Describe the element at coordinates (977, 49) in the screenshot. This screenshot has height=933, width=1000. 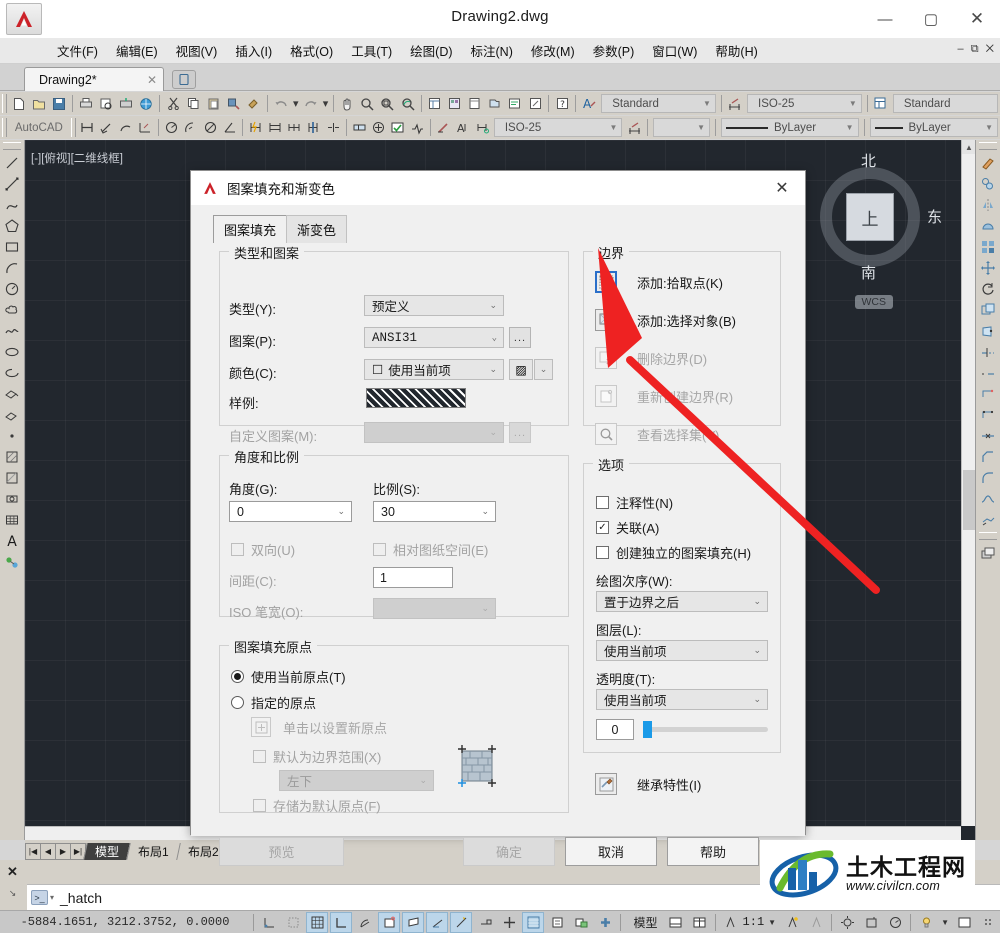
I see `document-window-controls: – ⧉ ✕` at that location.